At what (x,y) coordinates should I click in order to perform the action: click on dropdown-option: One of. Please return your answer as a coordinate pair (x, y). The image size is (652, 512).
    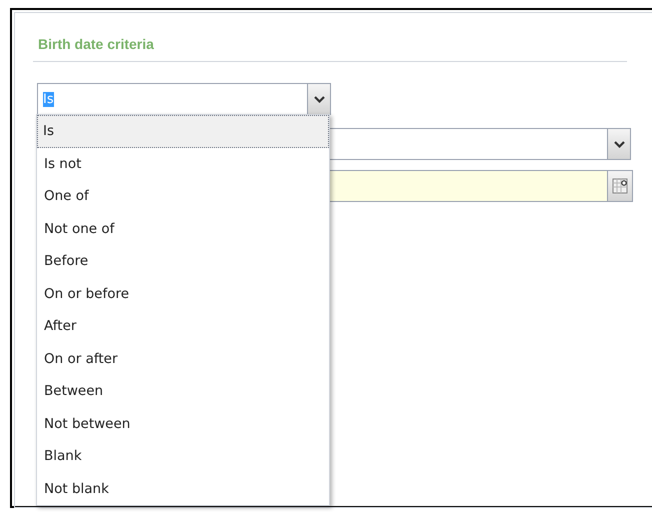
    Looking at the image, I should click on (183, 196).